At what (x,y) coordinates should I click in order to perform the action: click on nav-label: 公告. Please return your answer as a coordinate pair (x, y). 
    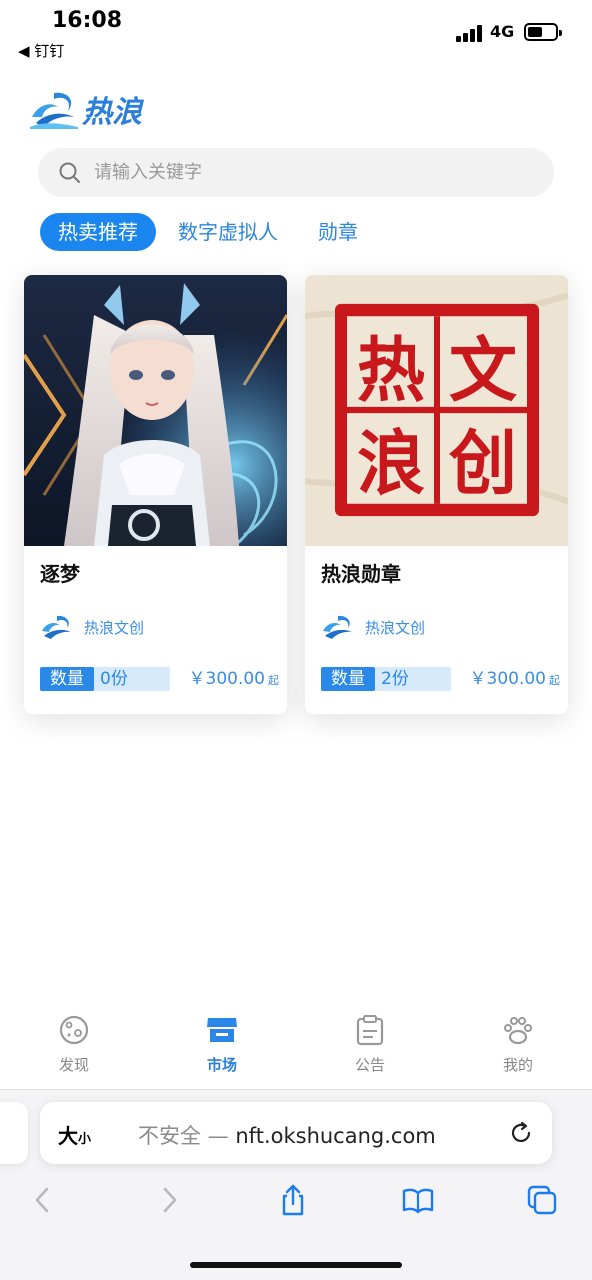
    Looking at the image, I should click on (369, 1065).